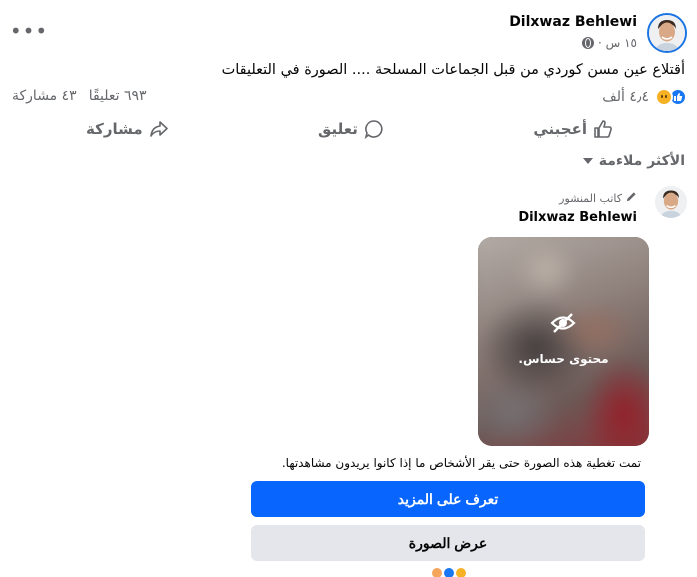 The image size is (697, 577). Describe the element at coordinates (625, 97) in the screenshot. I see `reactions-count: ٤٫٤ ألف` at that location.